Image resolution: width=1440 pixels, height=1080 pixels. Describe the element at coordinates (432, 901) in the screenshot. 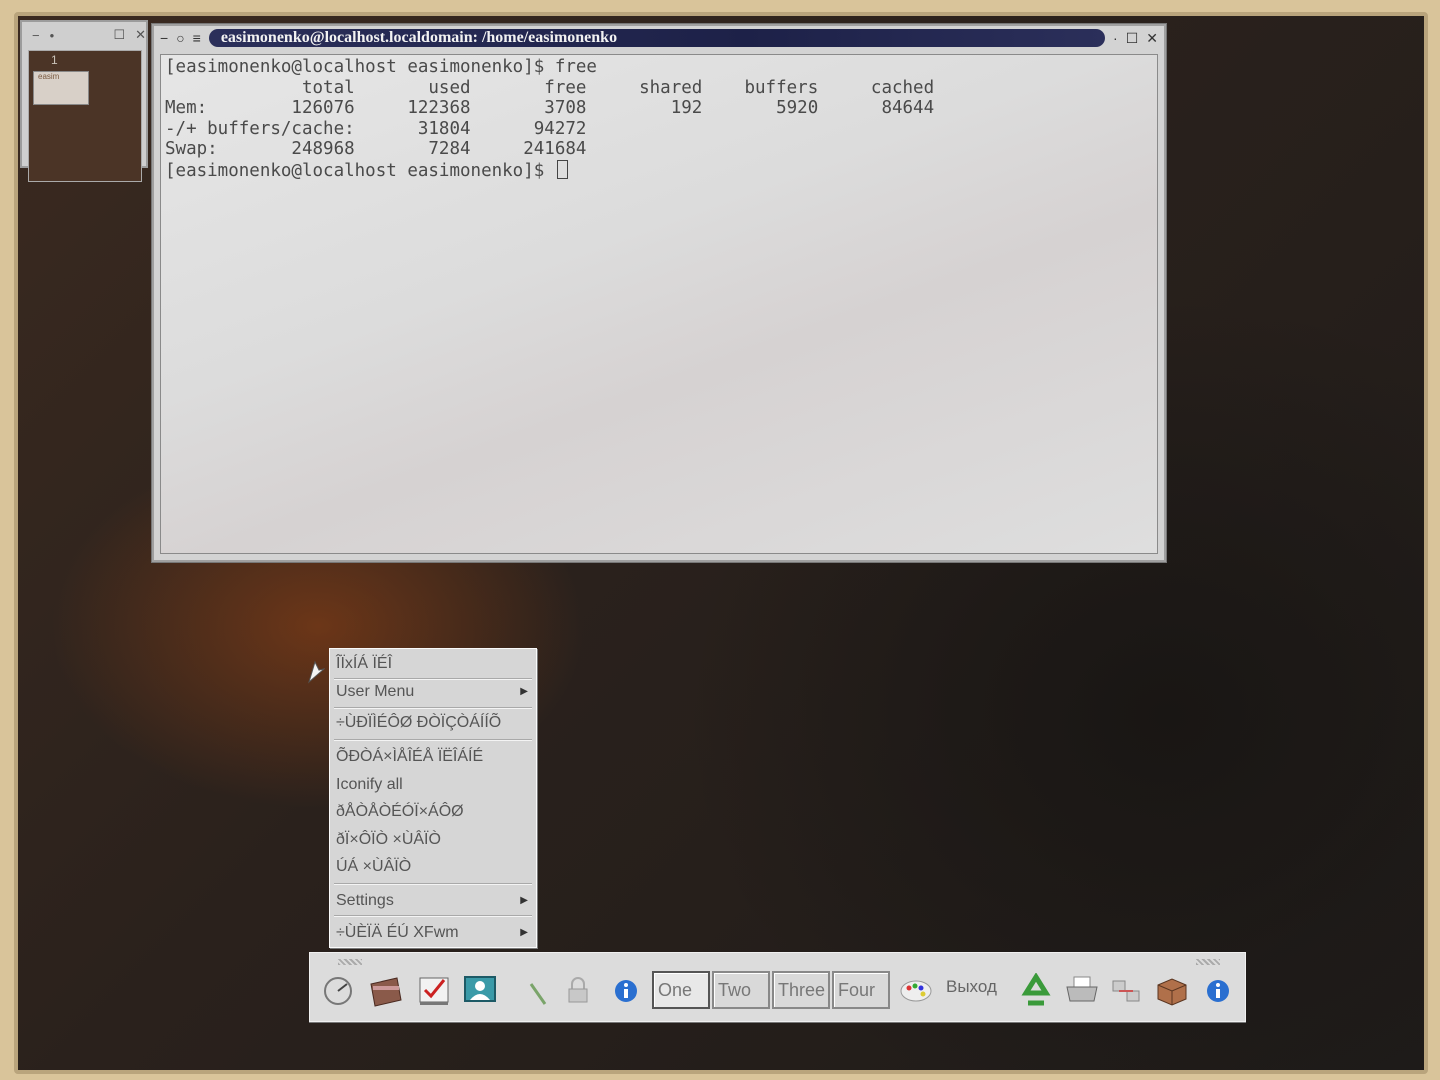

I see `menu-item-settings: Settings ▶` at that location.